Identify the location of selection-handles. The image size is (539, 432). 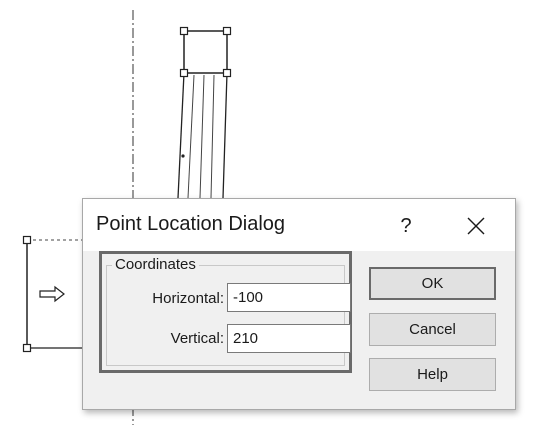
(205, 52).